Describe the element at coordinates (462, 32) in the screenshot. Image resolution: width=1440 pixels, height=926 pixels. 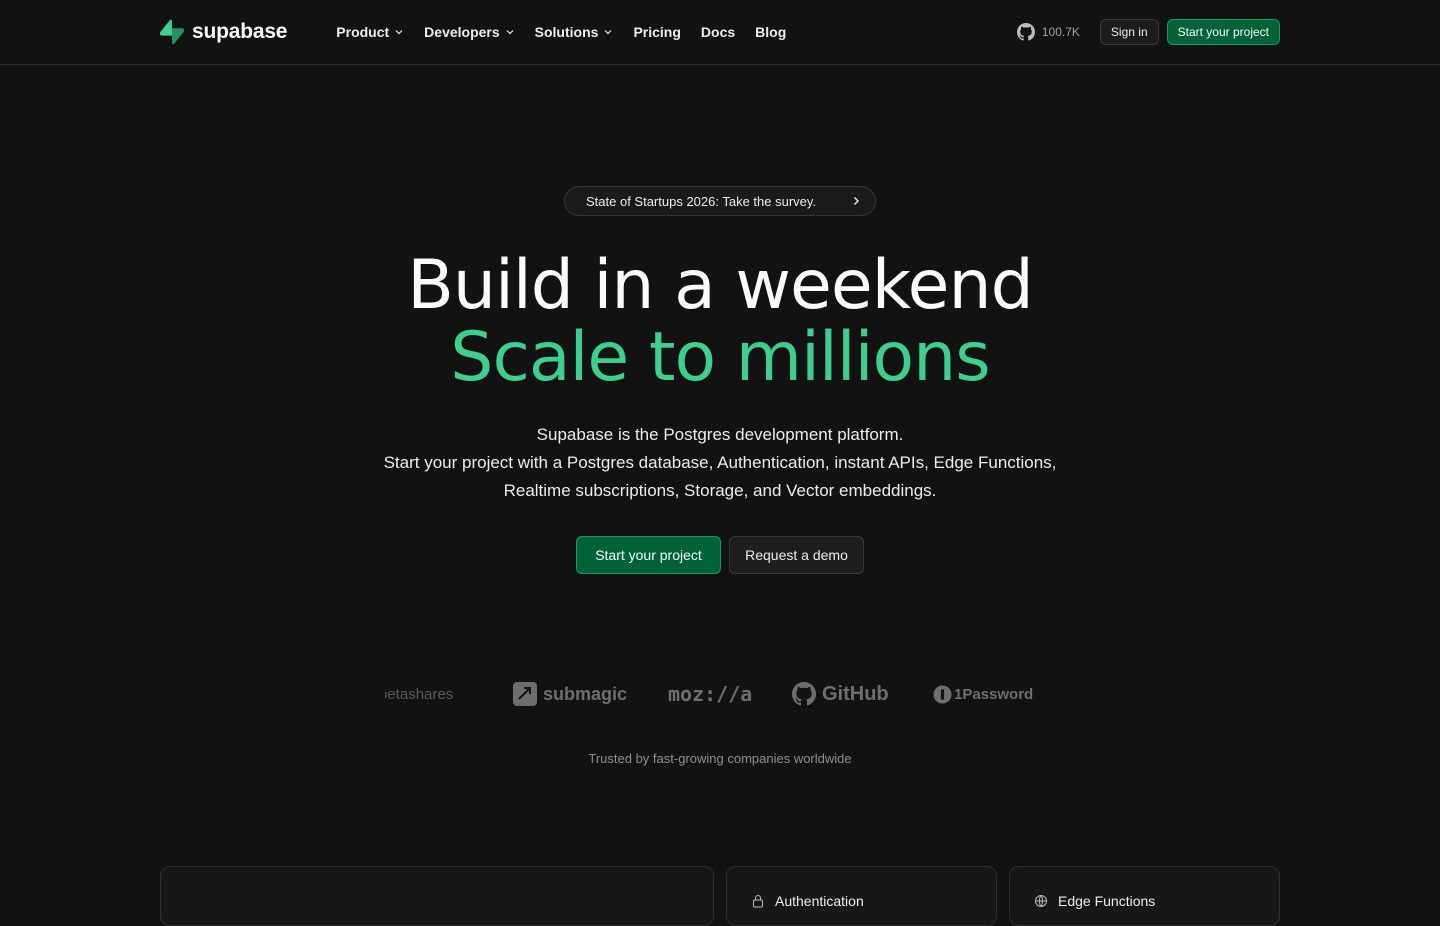
I see `nav-item-label: Developers` at that location.